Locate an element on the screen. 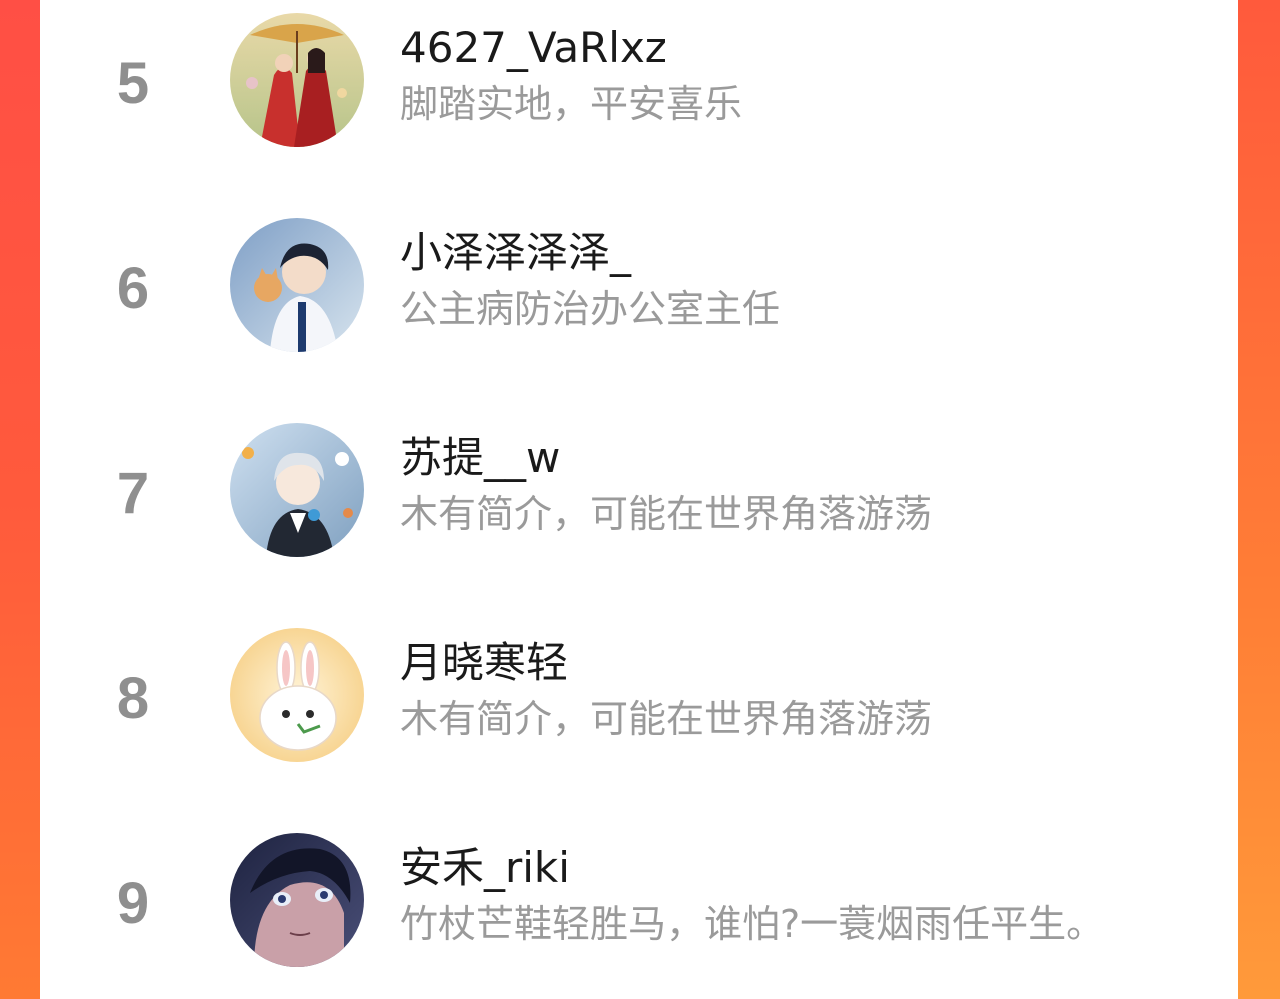 The width and height of the screenshot is (1280, 999). background-edge-right is located at coordinates (1259, 499).